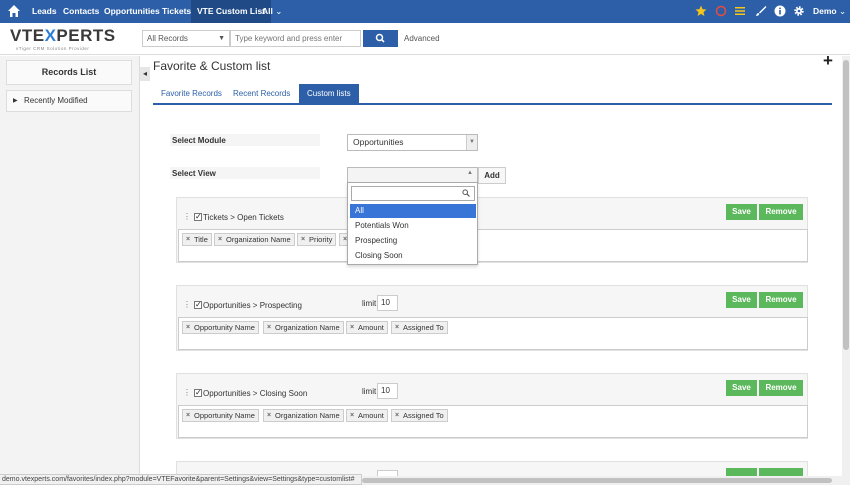  Describe the element at coordinates (14, 11) in the screenshot. I see `home-icon` at that location.